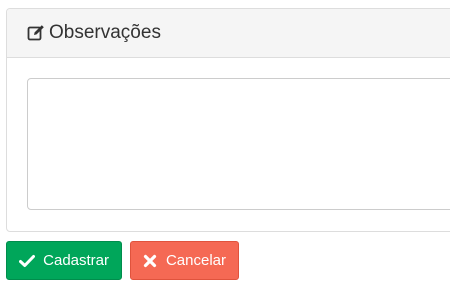  I want to click on save-button: Cadastrar, so click(64, 260).